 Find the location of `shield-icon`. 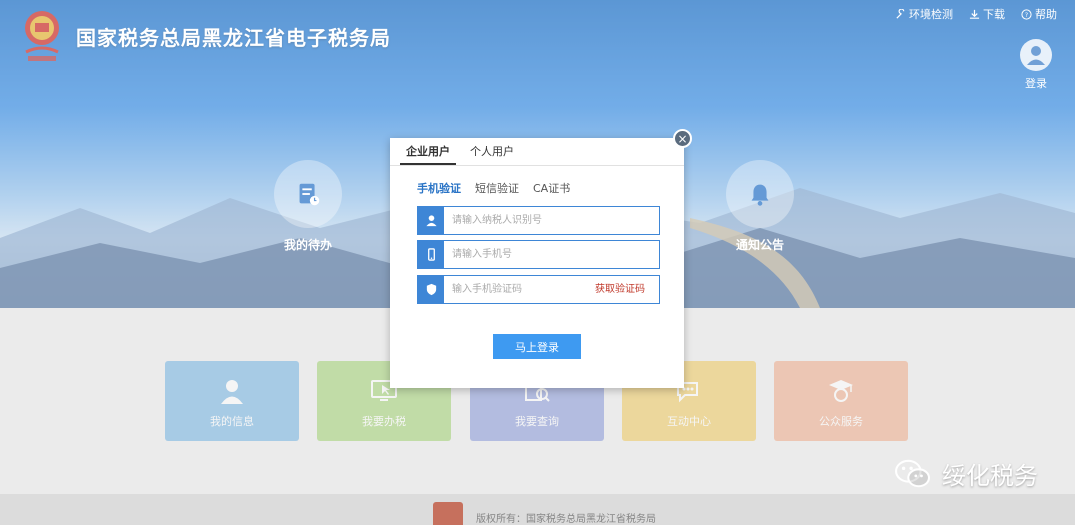

shield-icon is located at coordinates (431, 289).